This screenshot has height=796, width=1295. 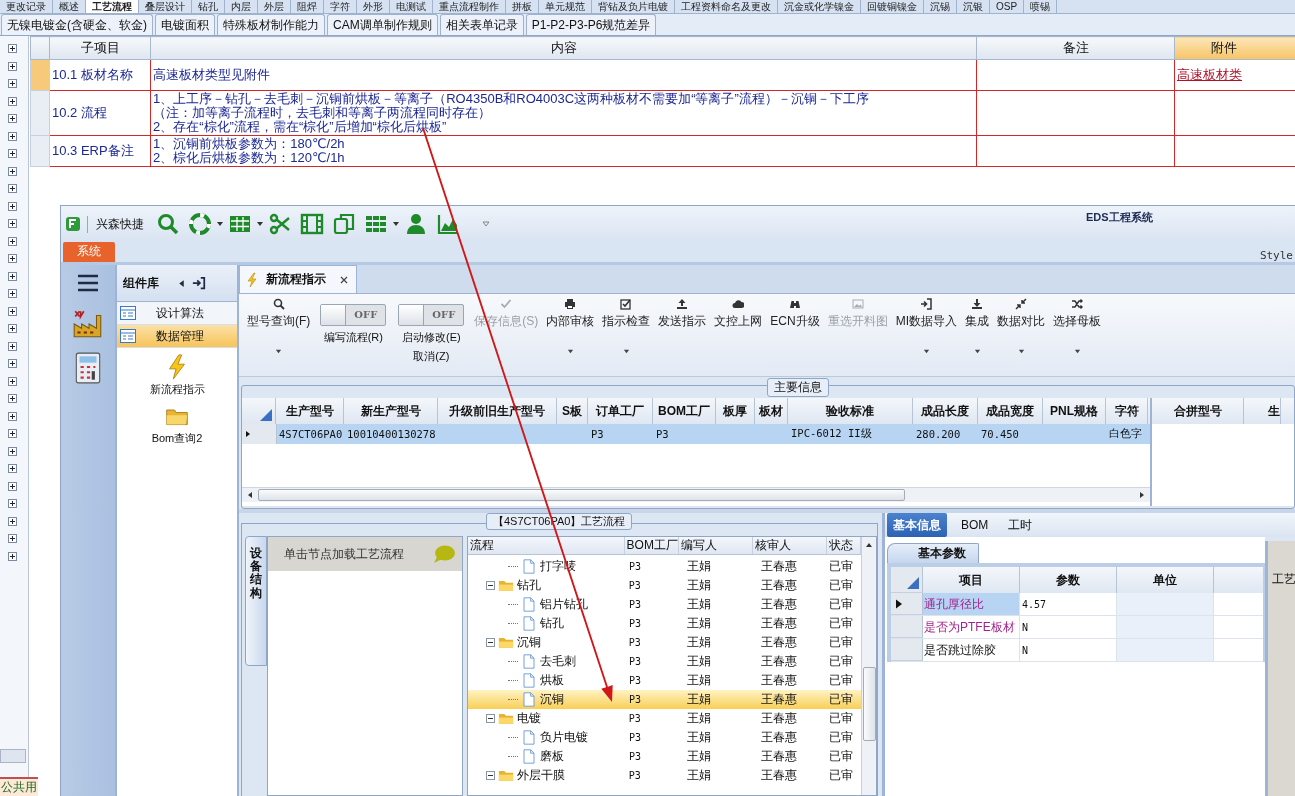 What do you see at coordinates (1007, 6) in the screenshot?
I see `tab: OSP` at bounding box center [1007, 6].